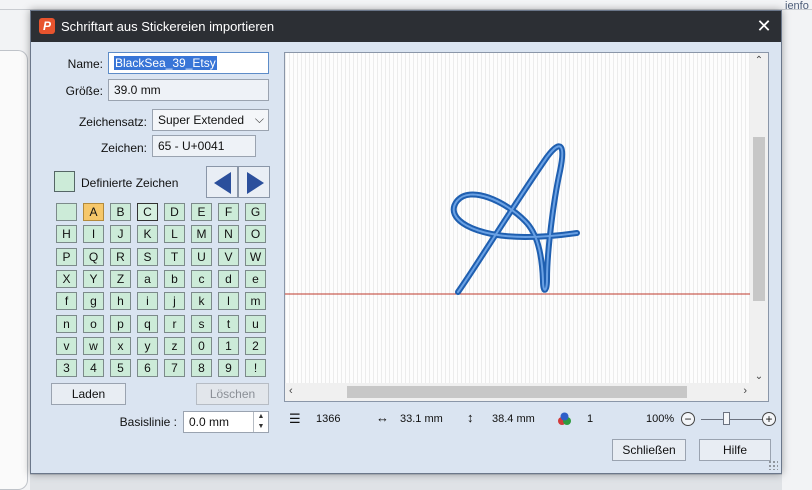 Image resolution: width=812 pixels, height=490 pixels. I want to click on size-field: 39.0 mm, so click(188, 90).